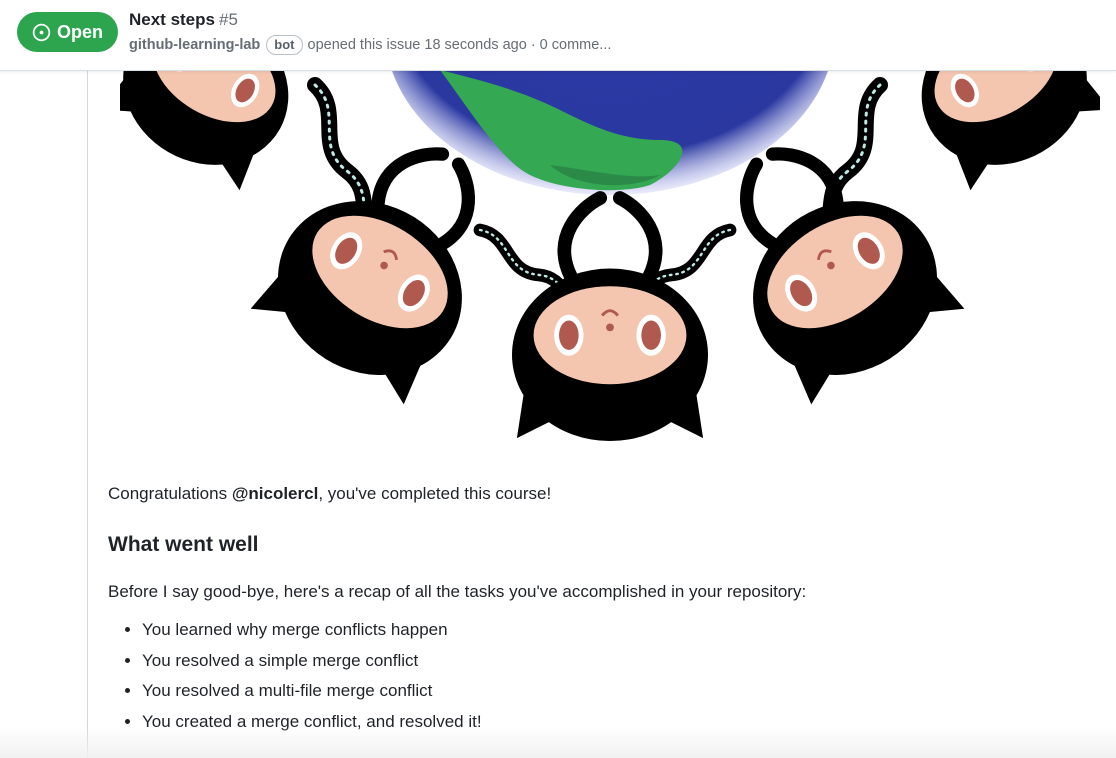 Image resolution: width=1116 pixels, height=758 pixels. What do you see at coordinates (981, 132) in the screenshot?
I see `octocat-top-right` at bounding box center [981, 132].